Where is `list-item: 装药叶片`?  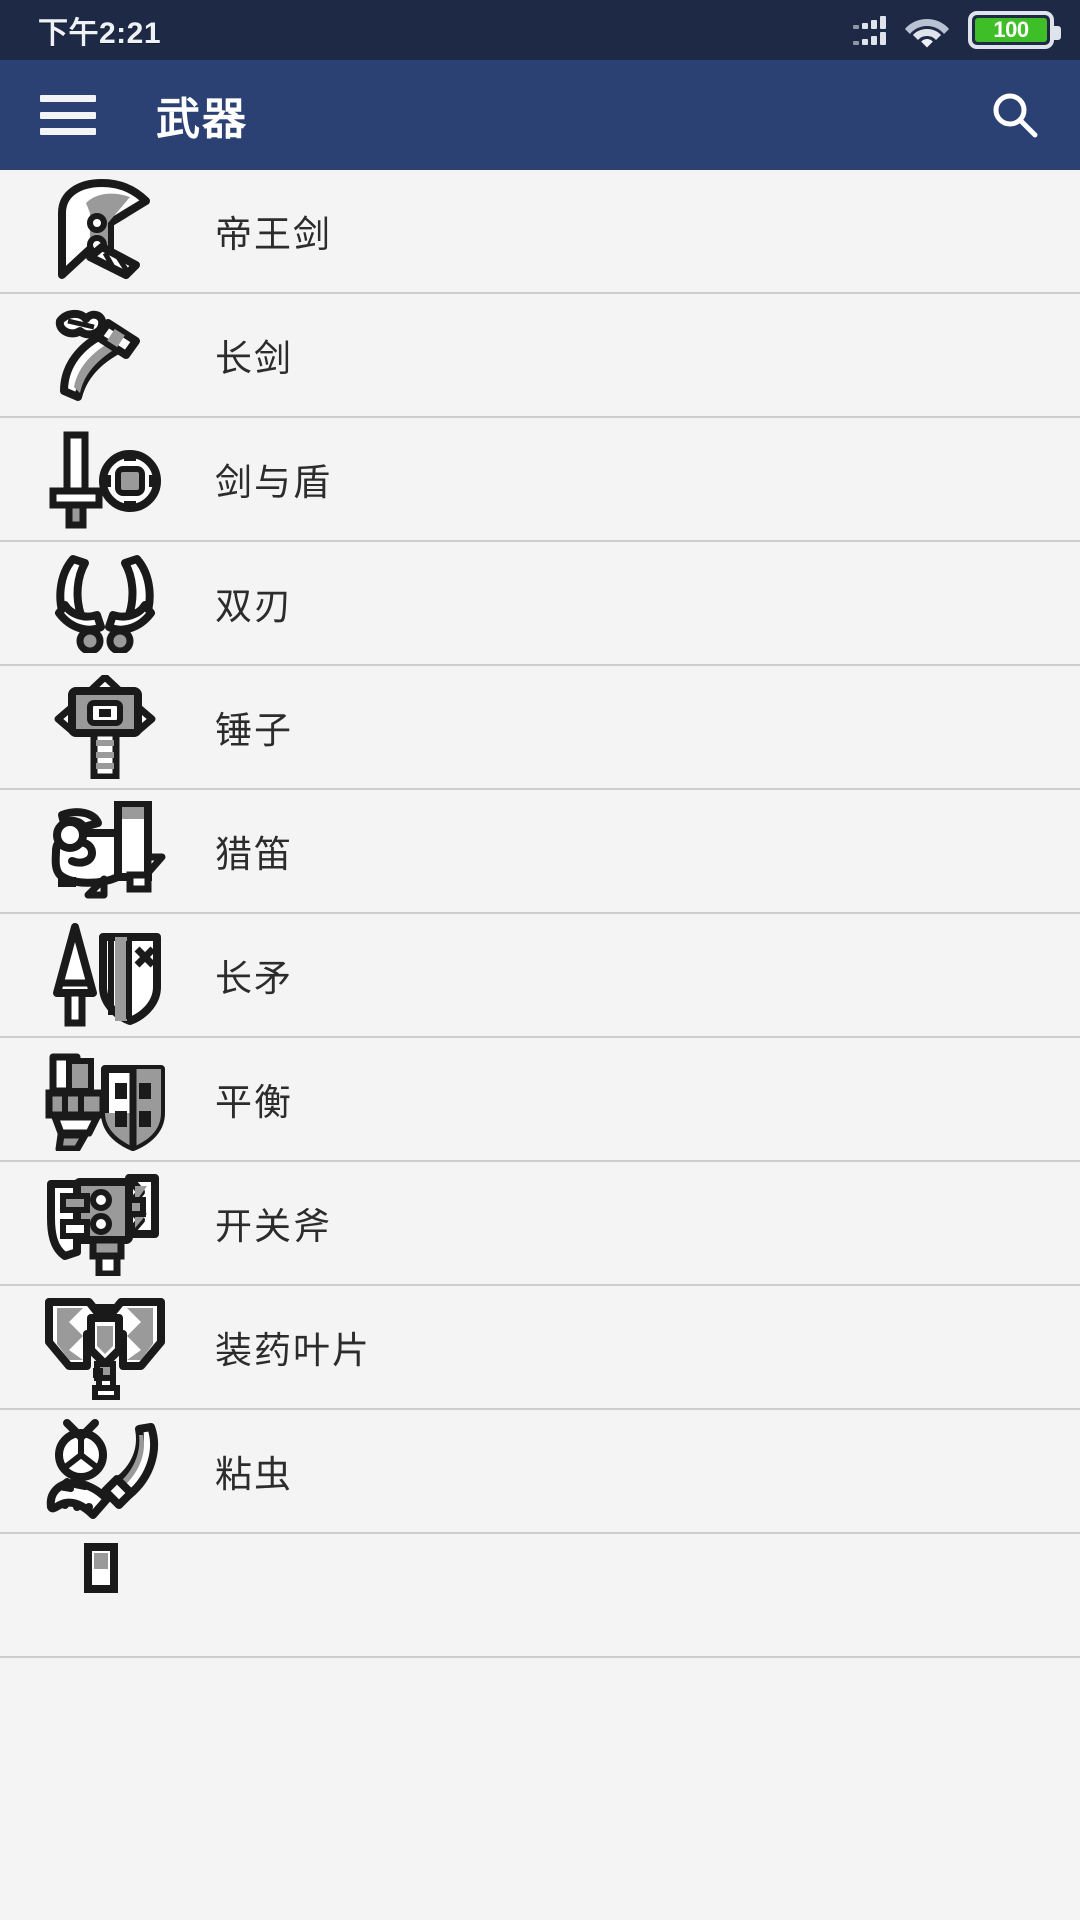
list-item: 装药叶片 is located at coordinates (540, 1348).